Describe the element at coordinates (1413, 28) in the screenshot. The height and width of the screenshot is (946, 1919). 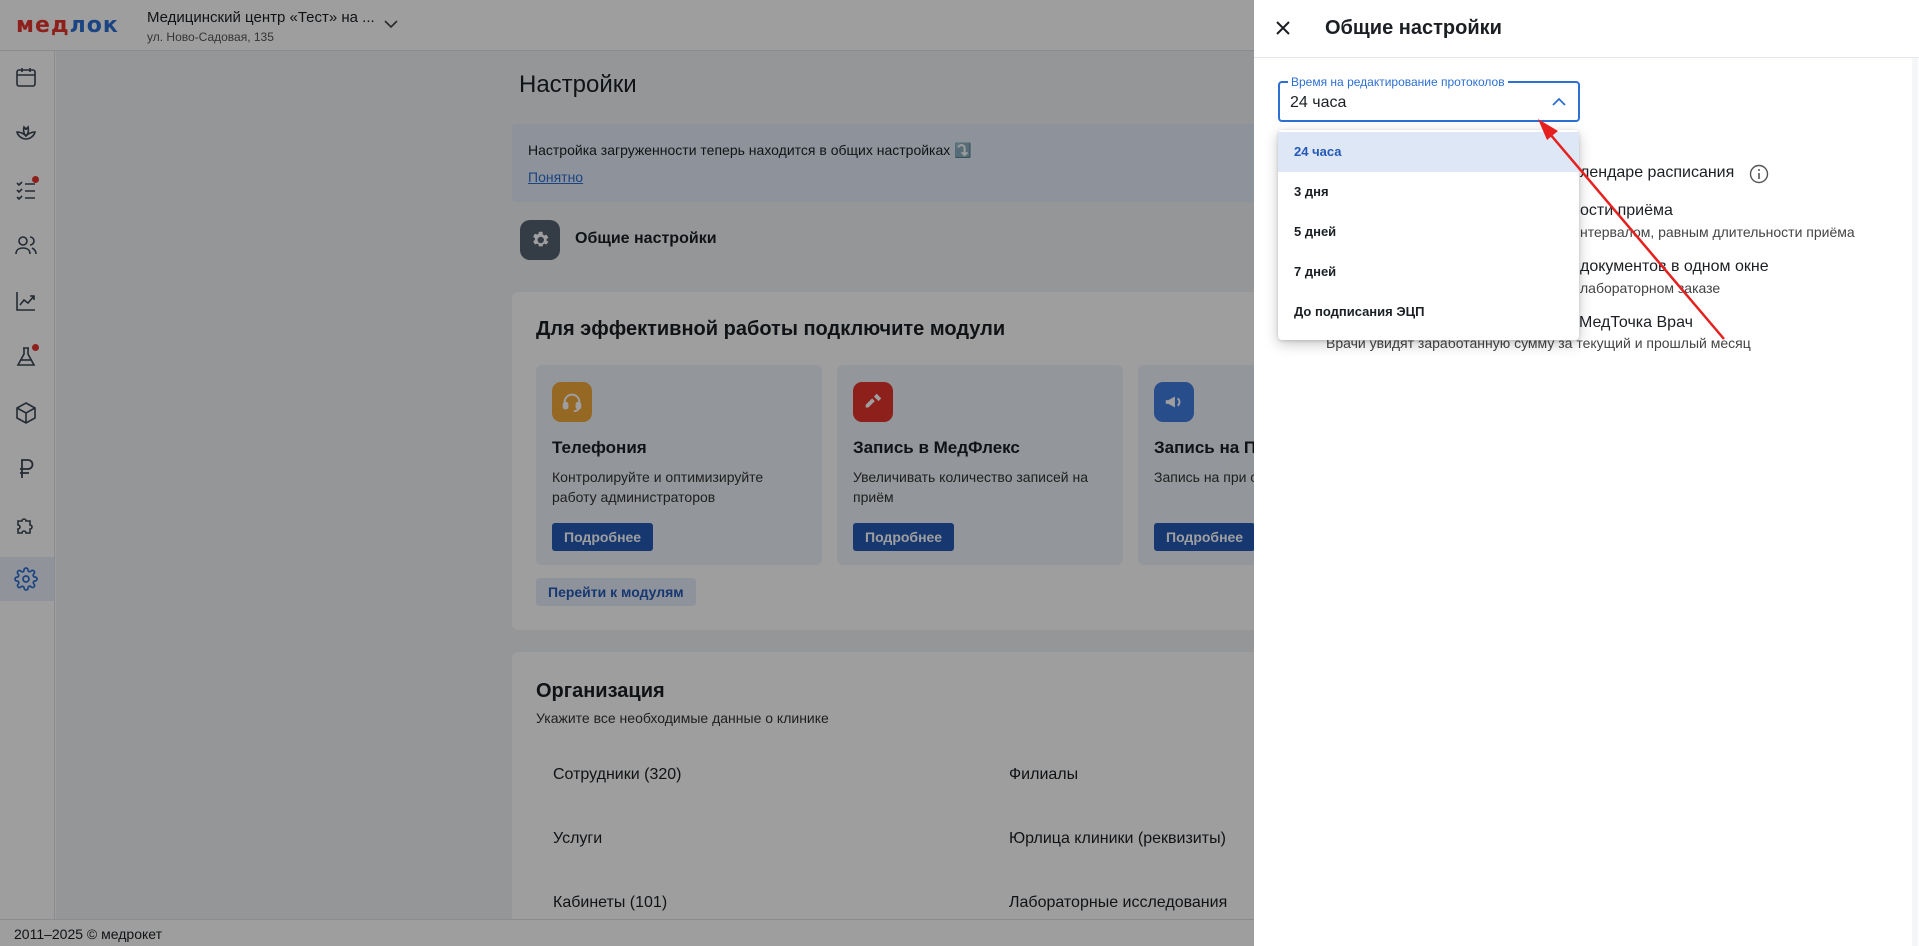
I see `drawer-title: Общие настройки` at that location.